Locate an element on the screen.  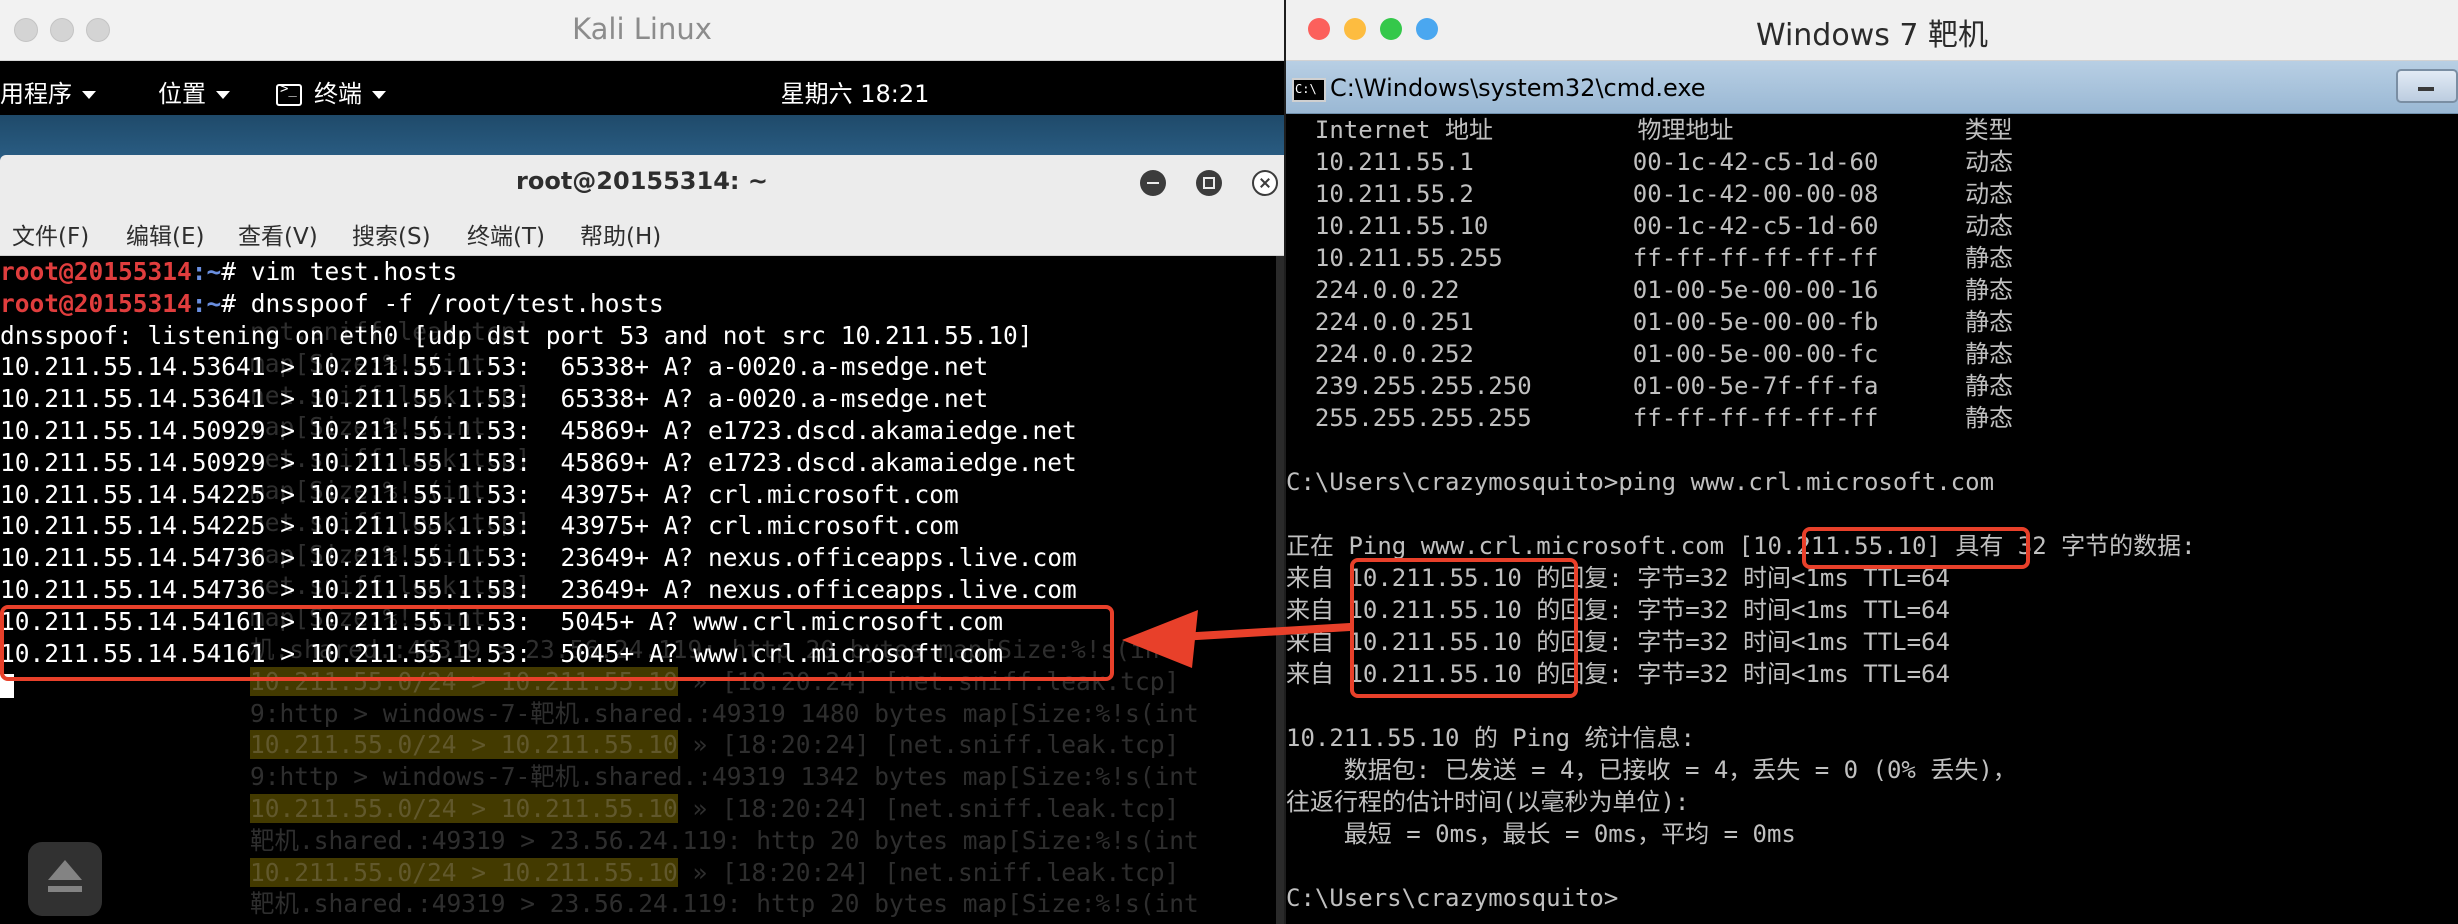
gnome-top-bar: 用程序 位置 终端 星期六 18:21 is located at coordinates (642, 88).